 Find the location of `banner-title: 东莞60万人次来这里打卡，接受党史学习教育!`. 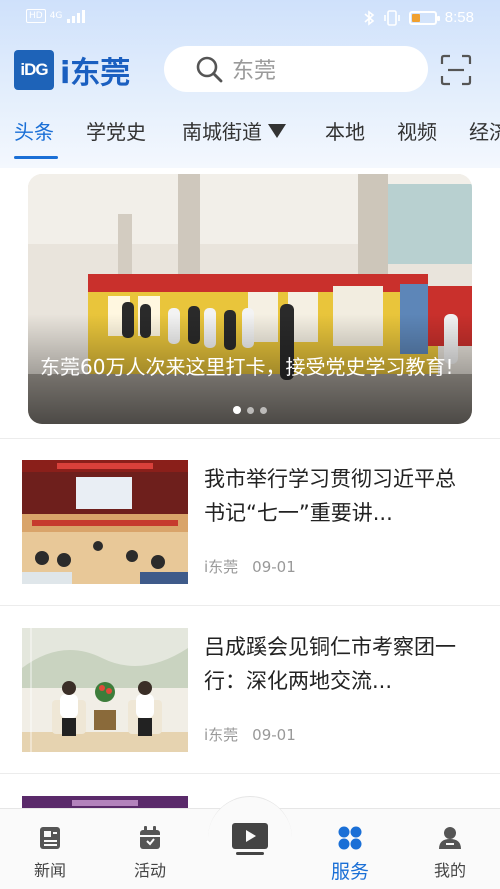

banner-title: 东莞60万人次来这里打卡，接受党史学习教育! is located at coordinates (247, 367).